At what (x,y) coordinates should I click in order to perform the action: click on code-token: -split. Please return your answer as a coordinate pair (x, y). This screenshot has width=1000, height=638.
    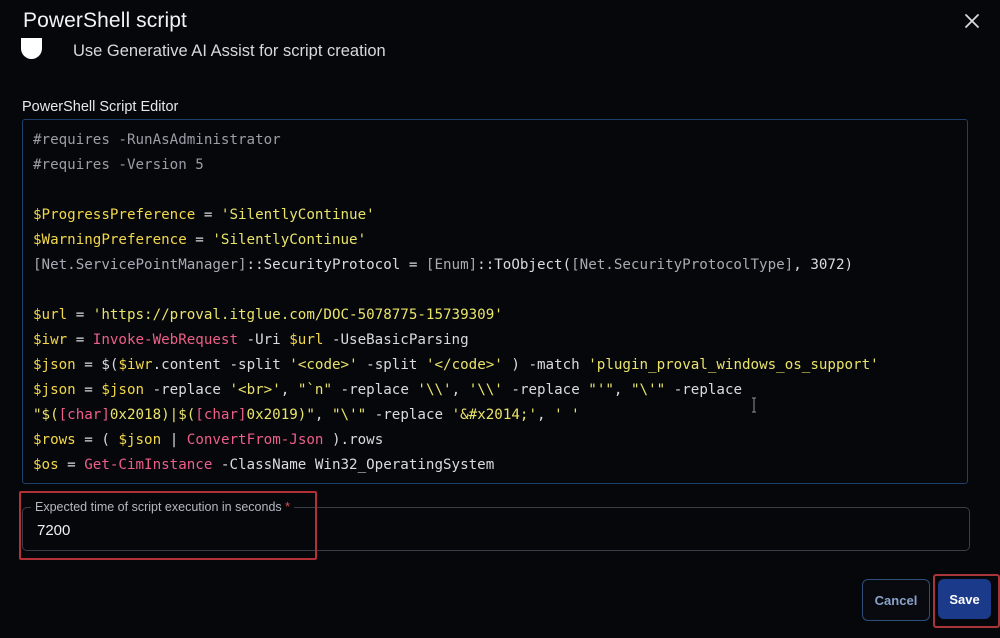
    Looking at the image, I should click on (391, 365).